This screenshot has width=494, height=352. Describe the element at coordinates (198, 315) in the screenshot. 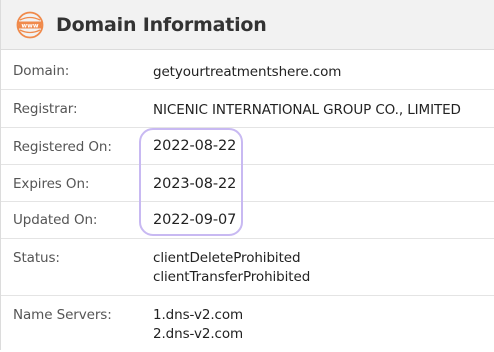

I see `name-server-1: 1.dns-v2.com` at that location.